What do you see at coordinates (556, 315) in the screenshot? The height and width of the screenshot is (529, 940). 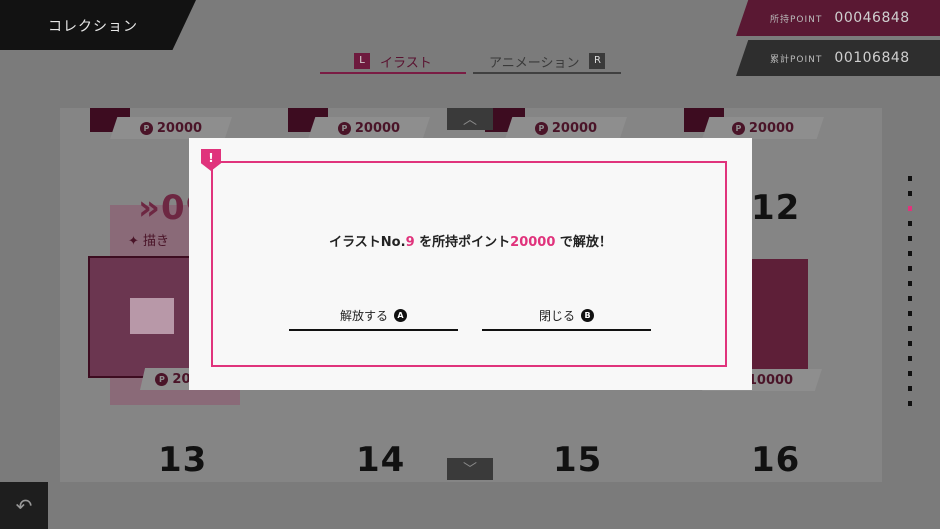 I see `close-button-label: 閉じる` at bounding box center [556, 315].